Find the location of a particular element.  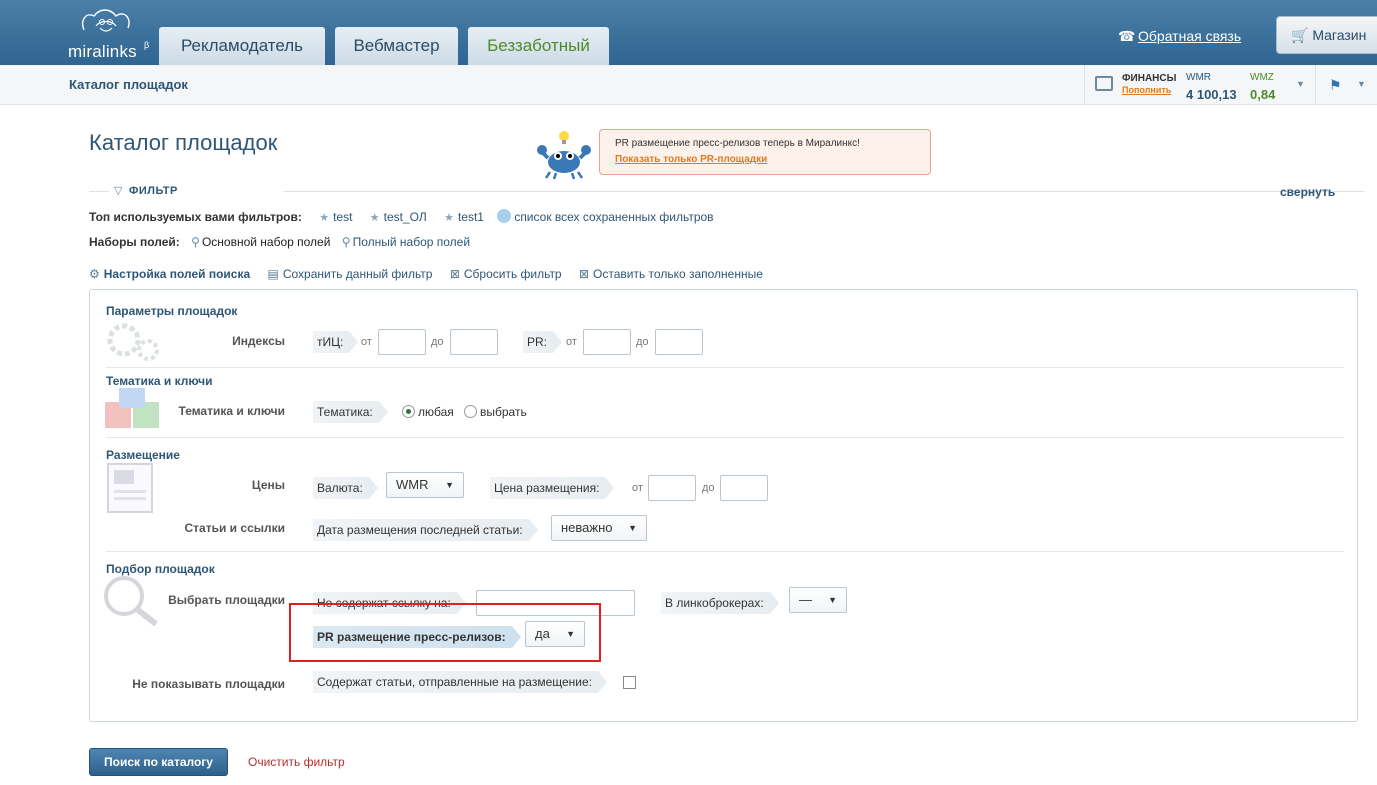

saved-filter-test1: ★ test1 is located at coordinates (464, 217).